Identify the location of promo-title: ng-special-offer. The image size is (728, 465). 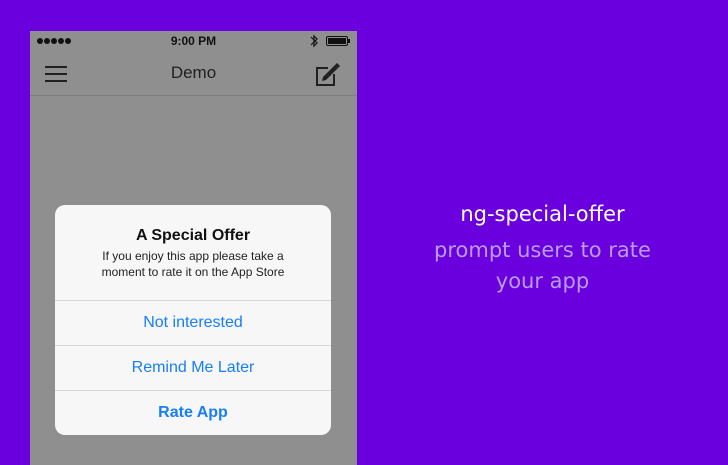
(542, 214).